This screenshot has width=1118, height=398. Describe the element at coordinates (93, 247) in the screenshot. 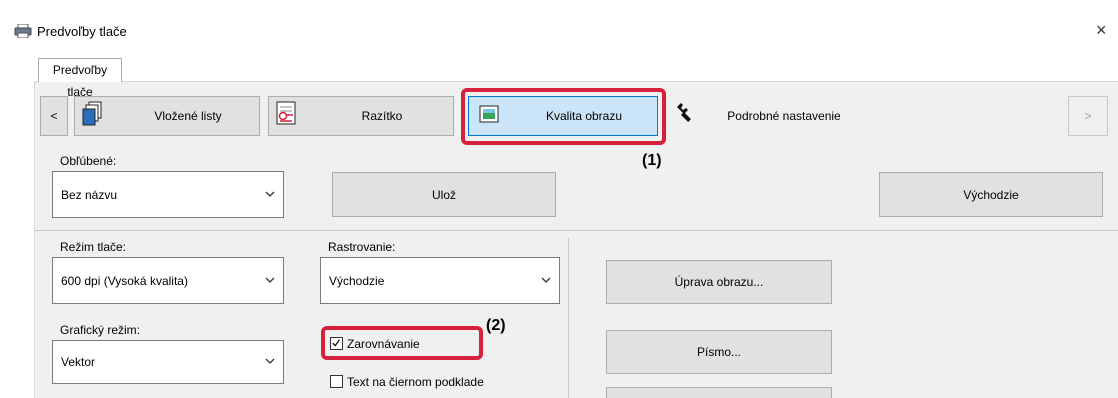

I see `print-mode-label: Režim tlače:` at that location.